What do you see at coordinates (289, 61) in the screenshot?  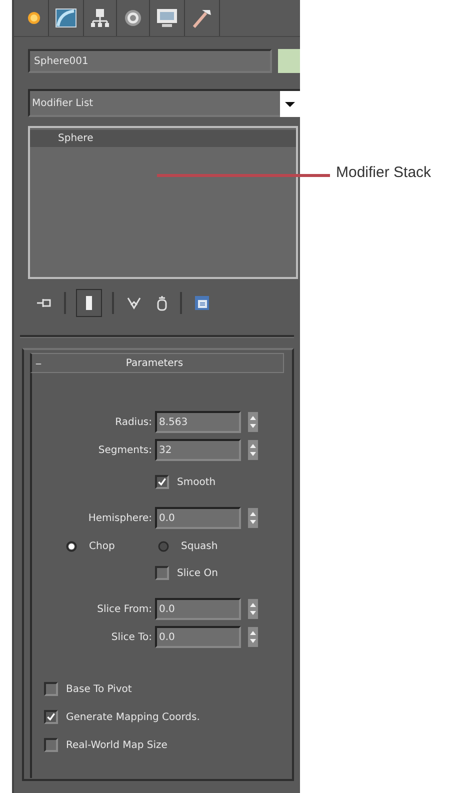 I see `object-color-swatch` at bounding box center [289, 61].